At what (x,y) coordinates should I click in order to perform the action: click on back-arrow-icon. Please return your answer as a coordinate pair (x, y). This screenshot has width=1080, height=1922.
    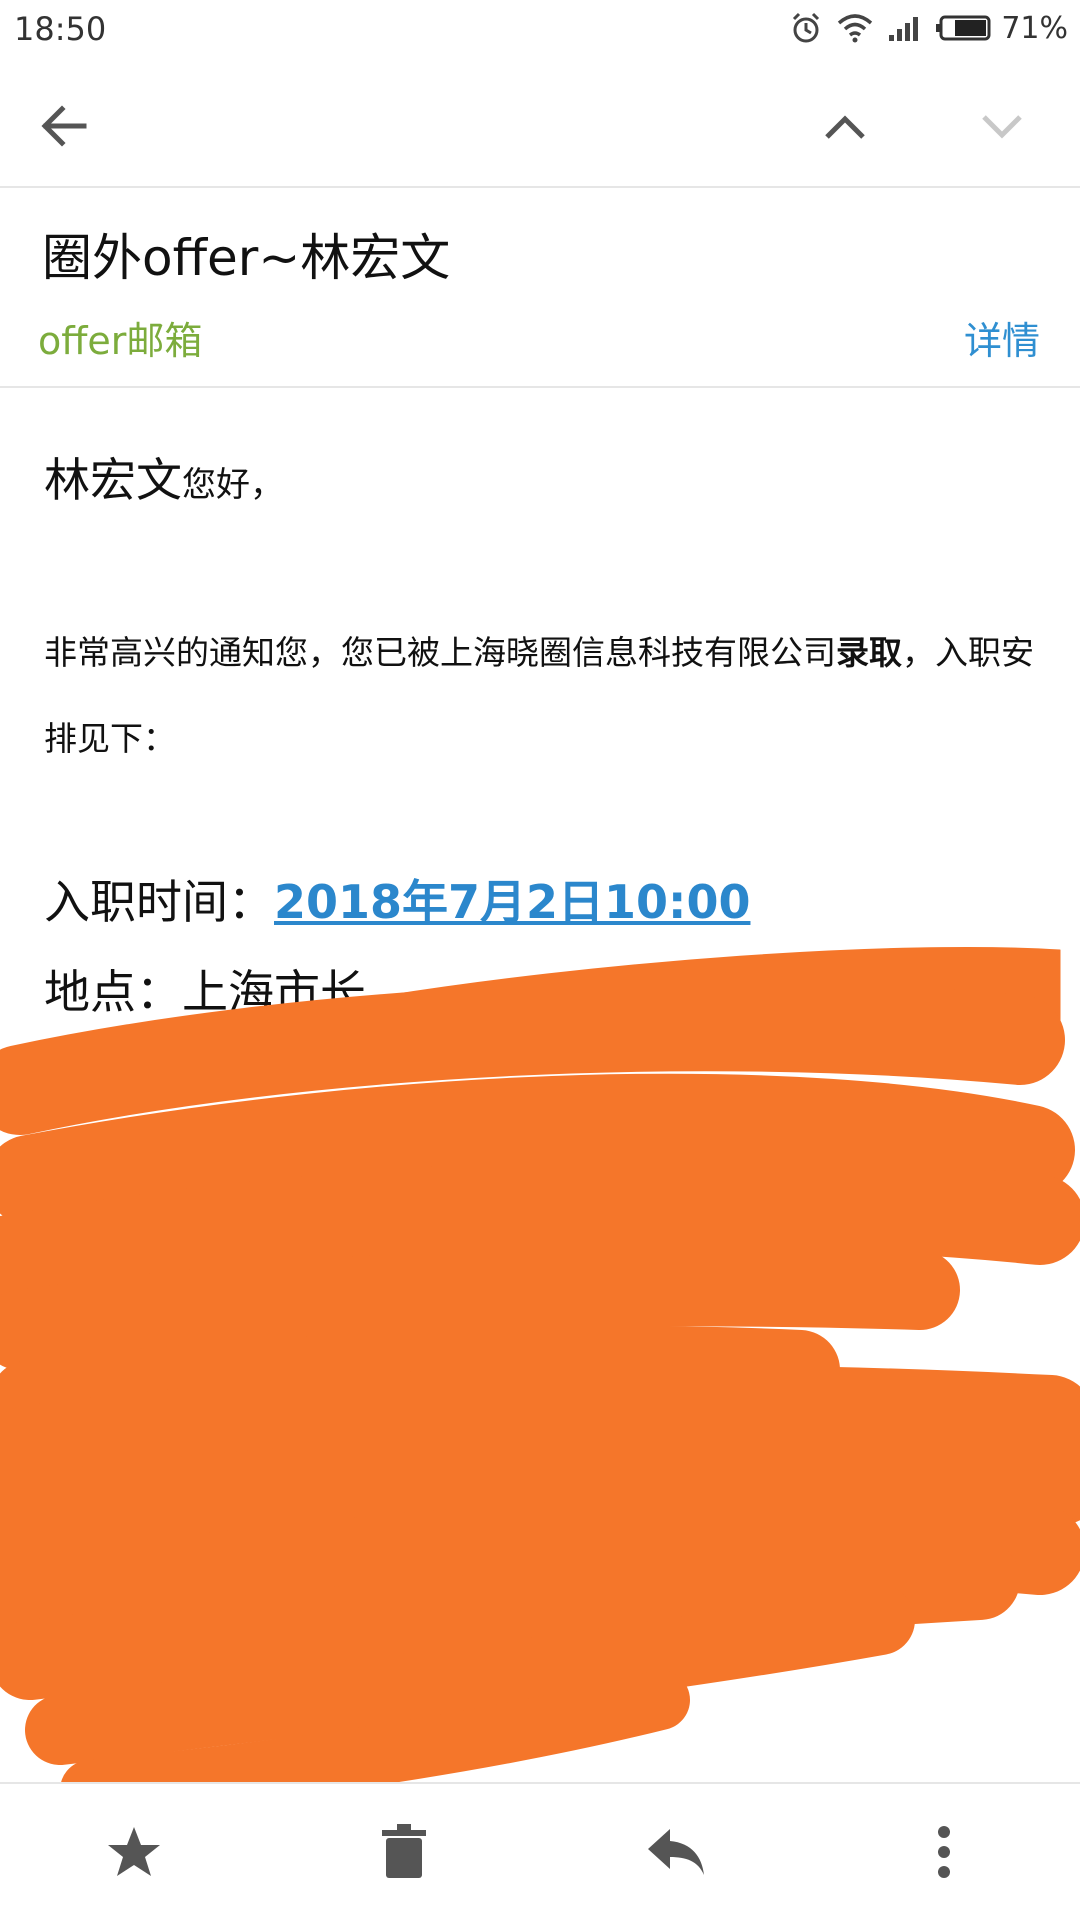
    Looking at the image, I should click on (64, 126).